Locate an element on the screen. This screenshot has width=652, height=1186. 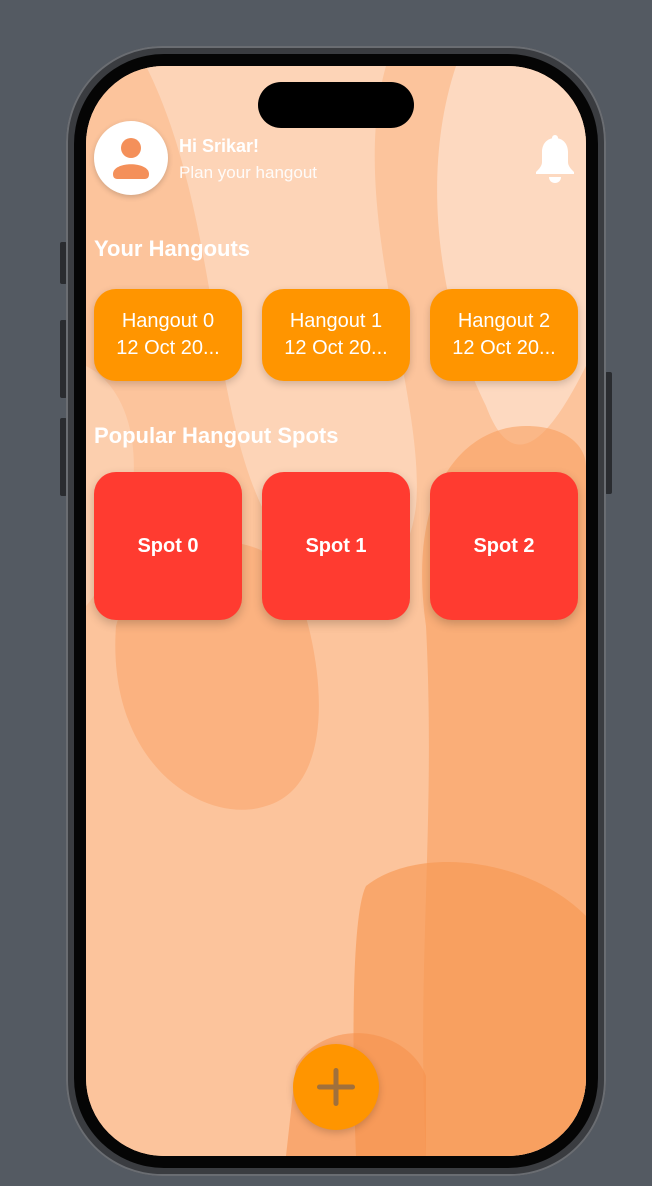
add-hangout-button is located at coordinates (336, 1087).